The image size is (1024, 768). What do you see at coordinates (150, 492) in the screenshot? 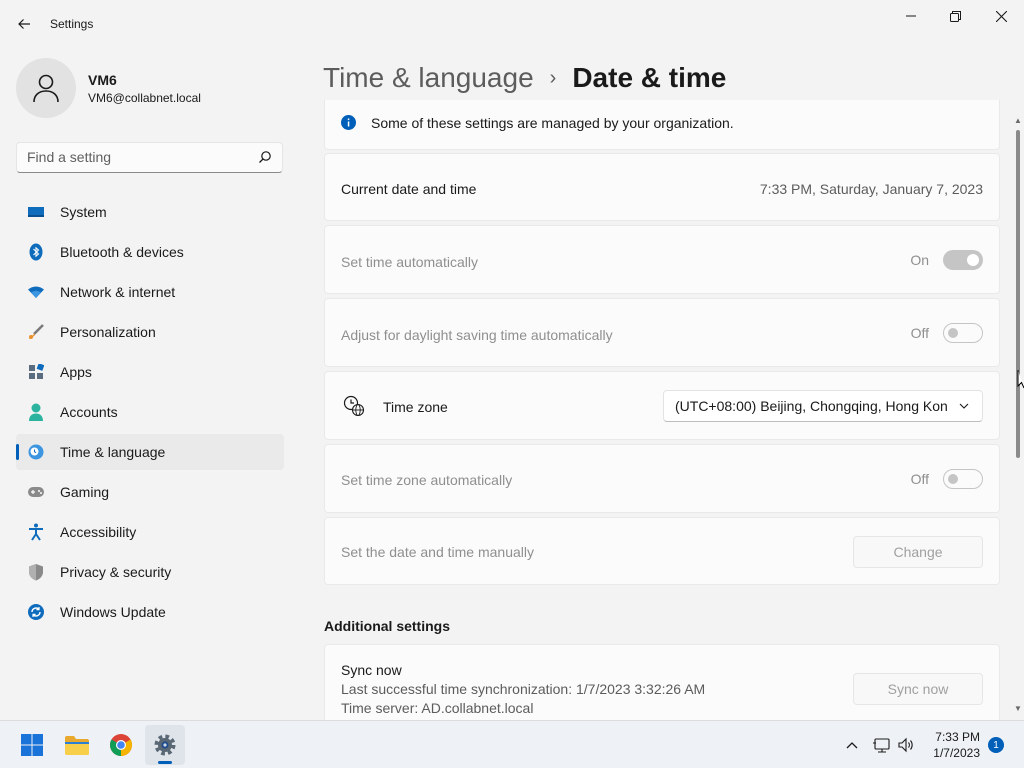
I see `sidebar-item-gaming: Gaming` at bounding box center [150, 492].